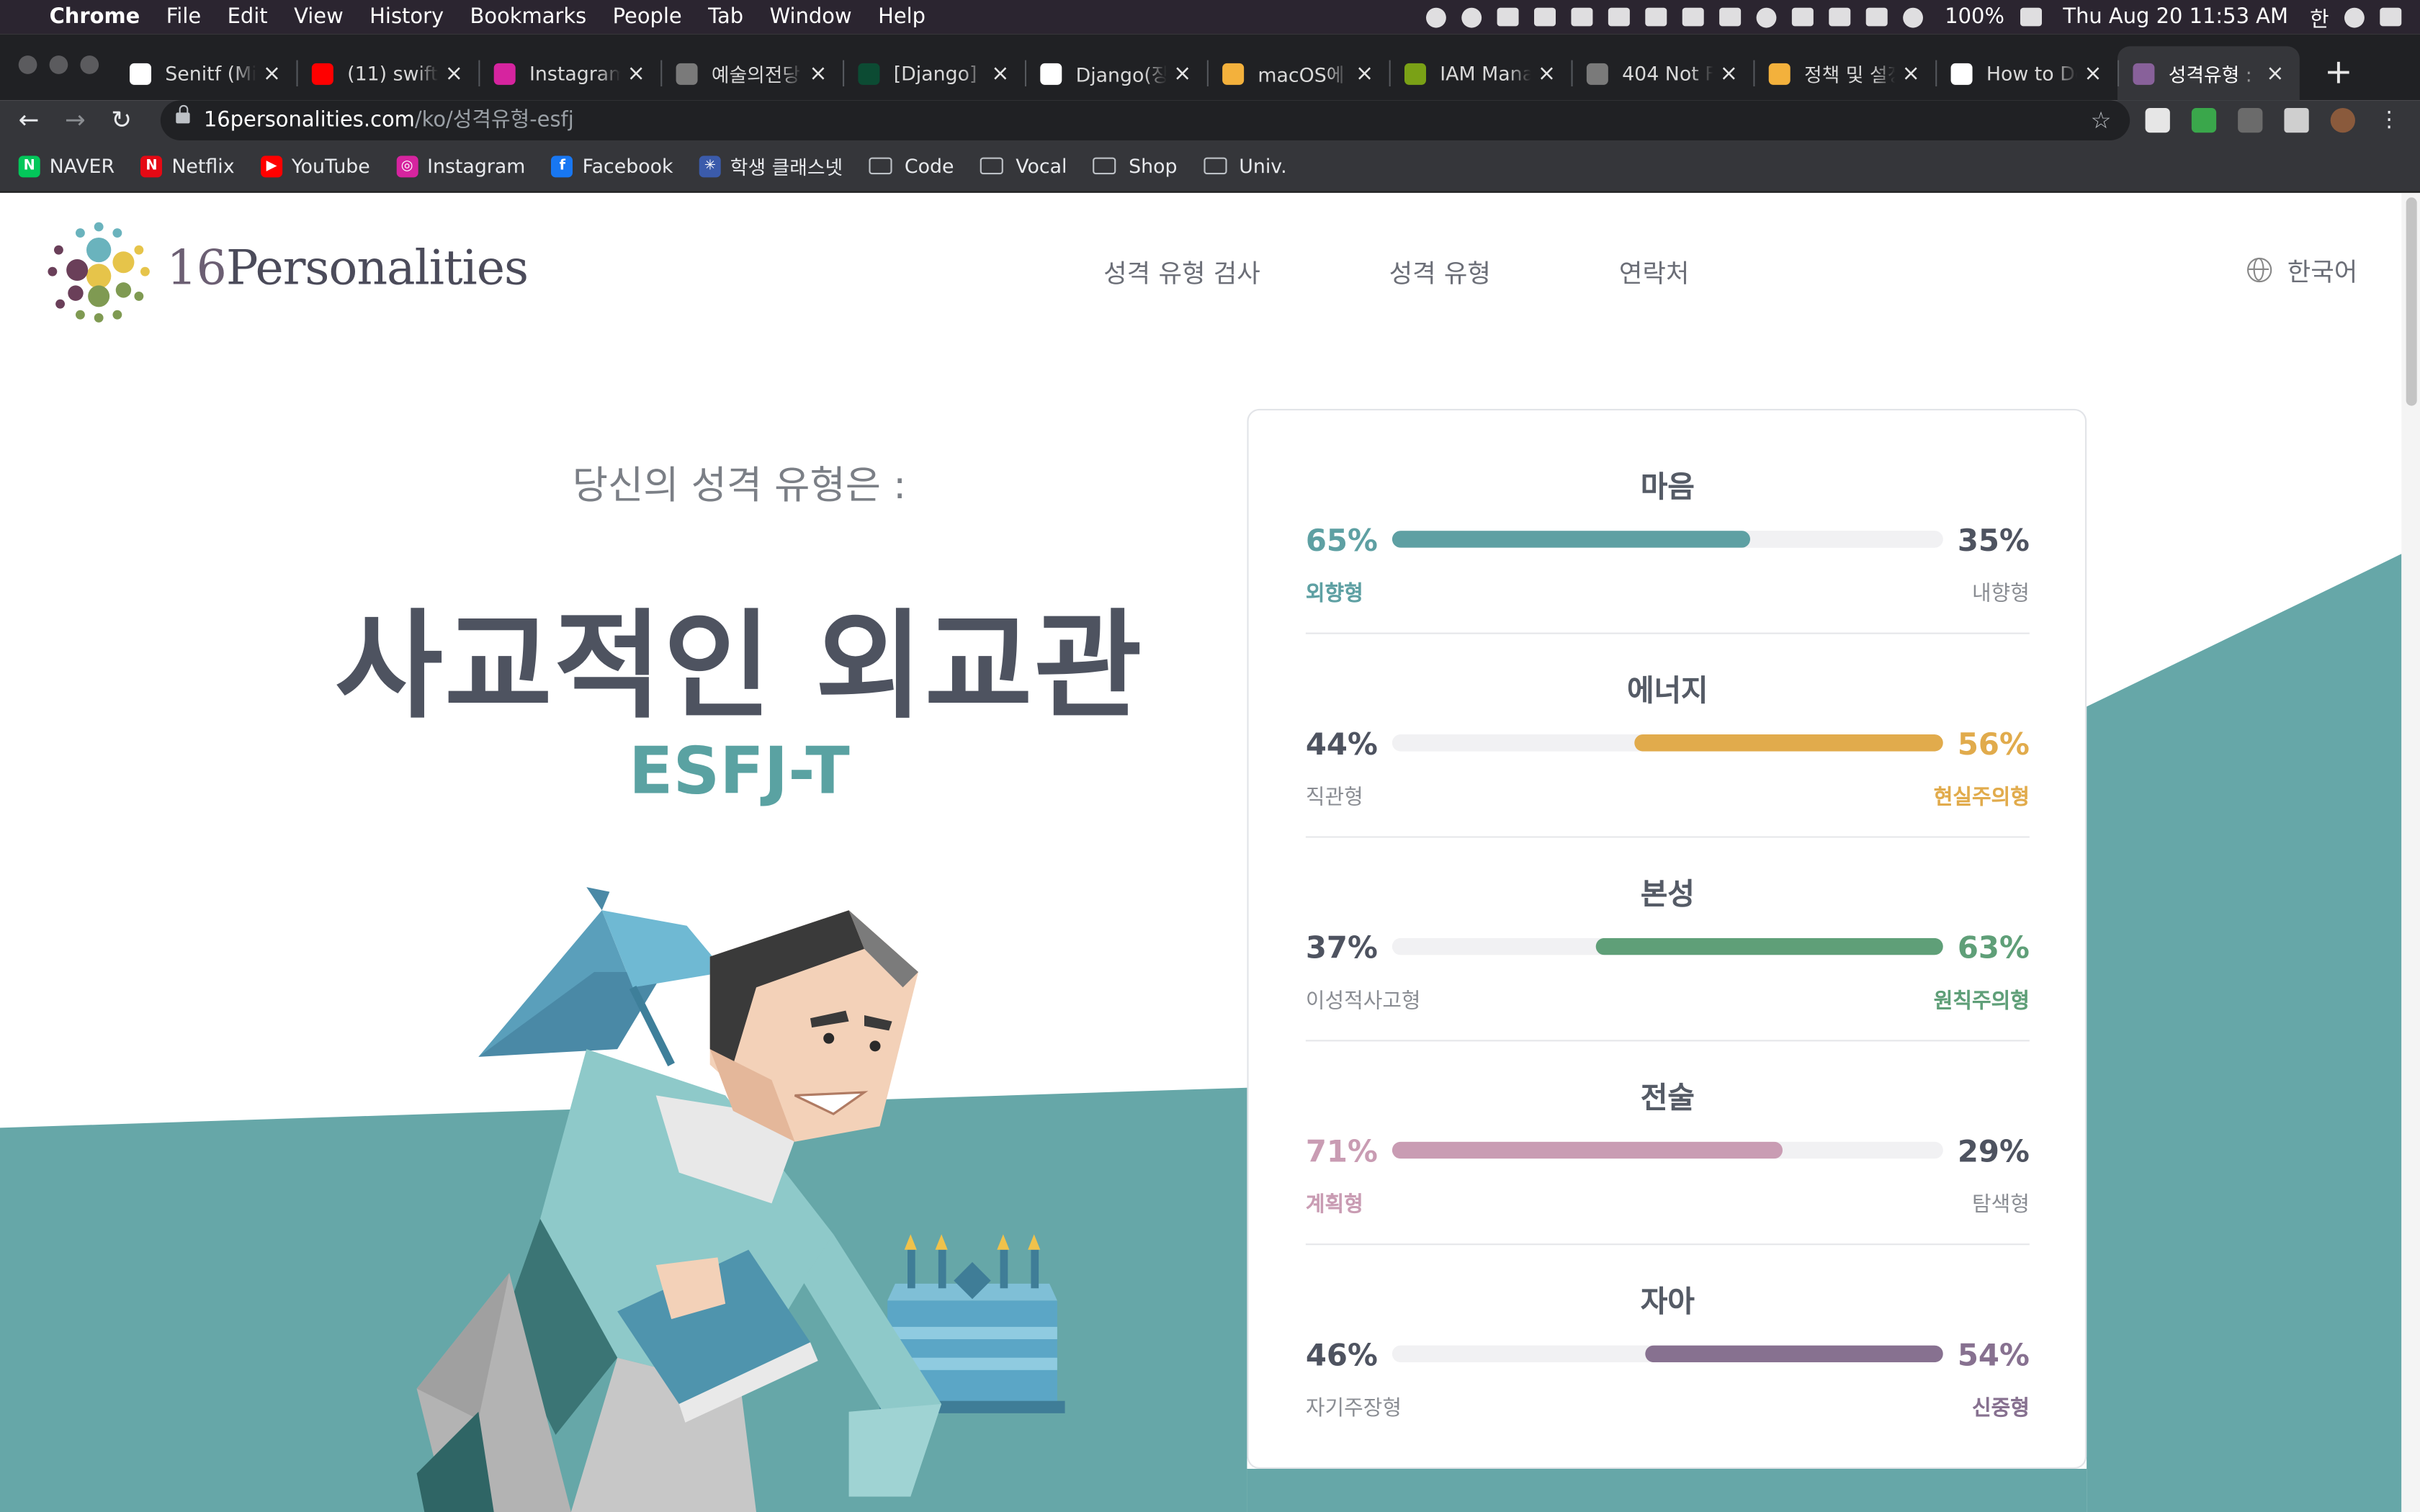  Describe the element at coordinates (1876, 17) in the screenshot. I see `bluetooth-icon` at that location.